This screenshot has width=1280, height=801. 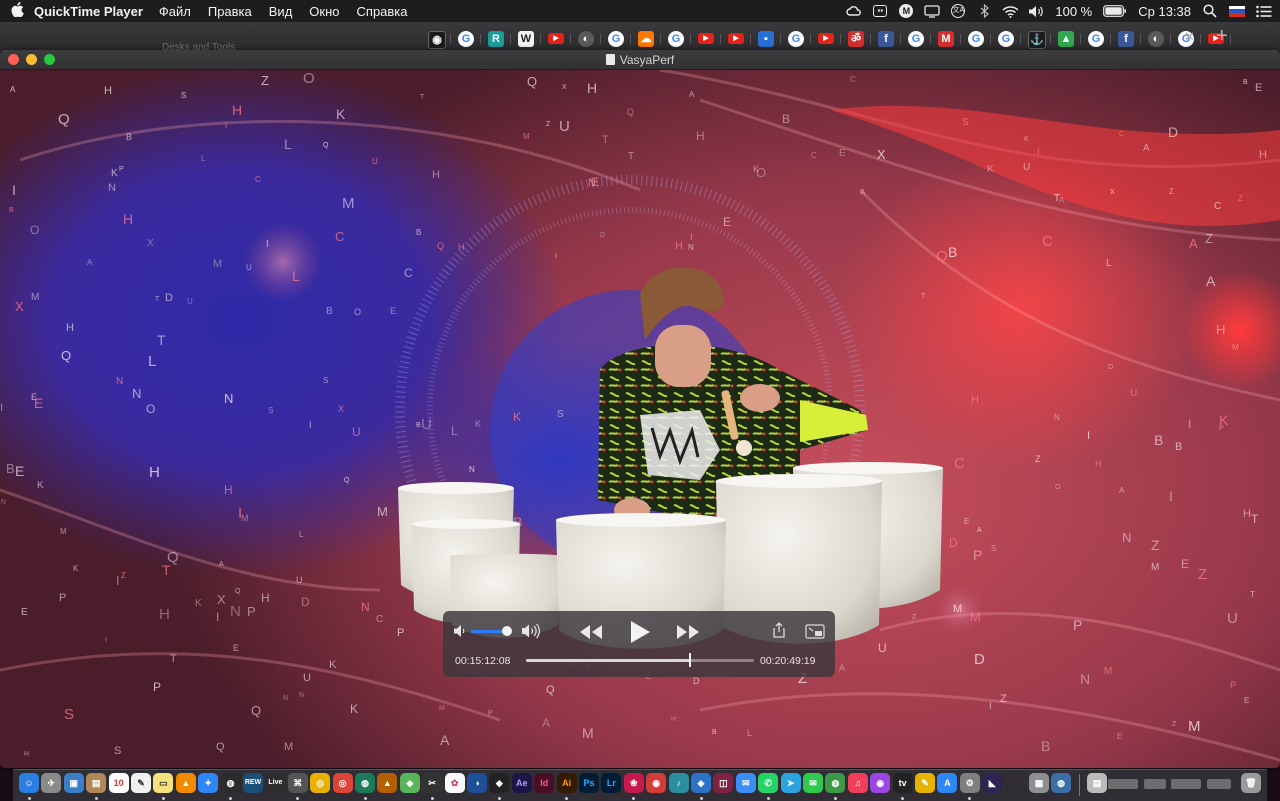 What do you see at coordinates (1210, 11) in the screenshot?
I see `search-icon` at bounding box center [1210, 11].